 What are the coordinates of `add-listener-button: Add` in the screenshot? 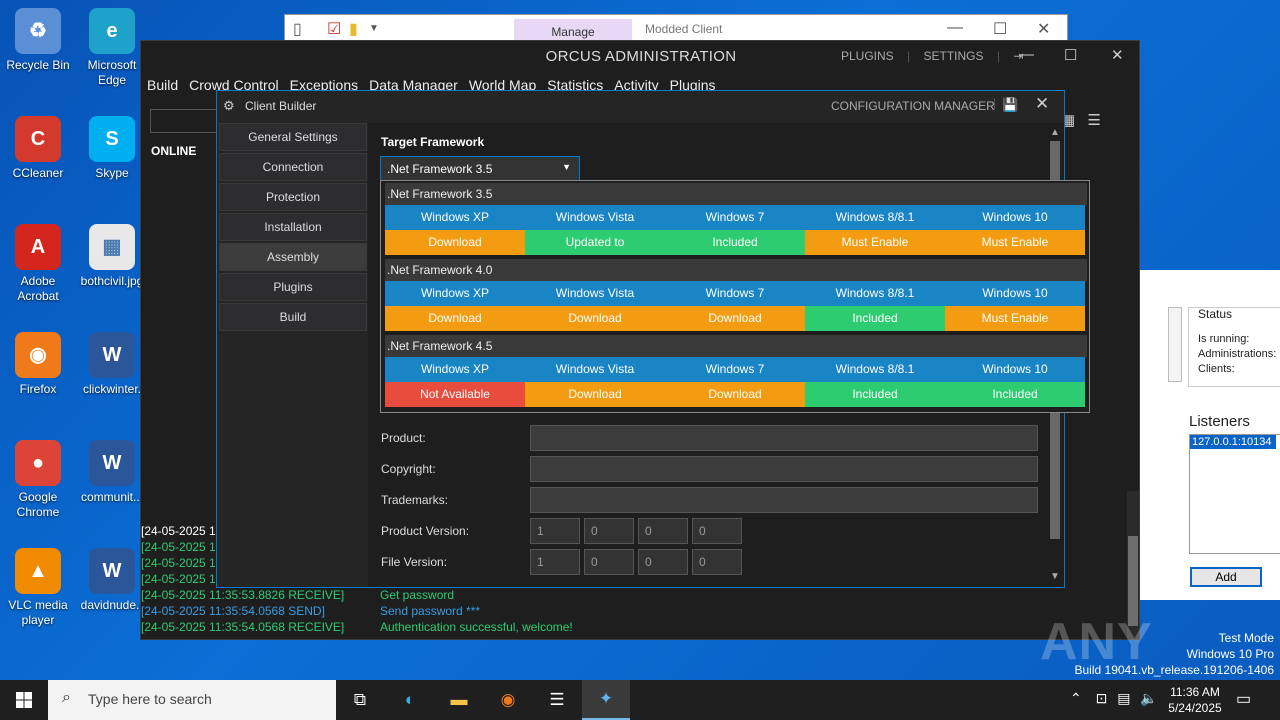 It's located at (1226, 577).